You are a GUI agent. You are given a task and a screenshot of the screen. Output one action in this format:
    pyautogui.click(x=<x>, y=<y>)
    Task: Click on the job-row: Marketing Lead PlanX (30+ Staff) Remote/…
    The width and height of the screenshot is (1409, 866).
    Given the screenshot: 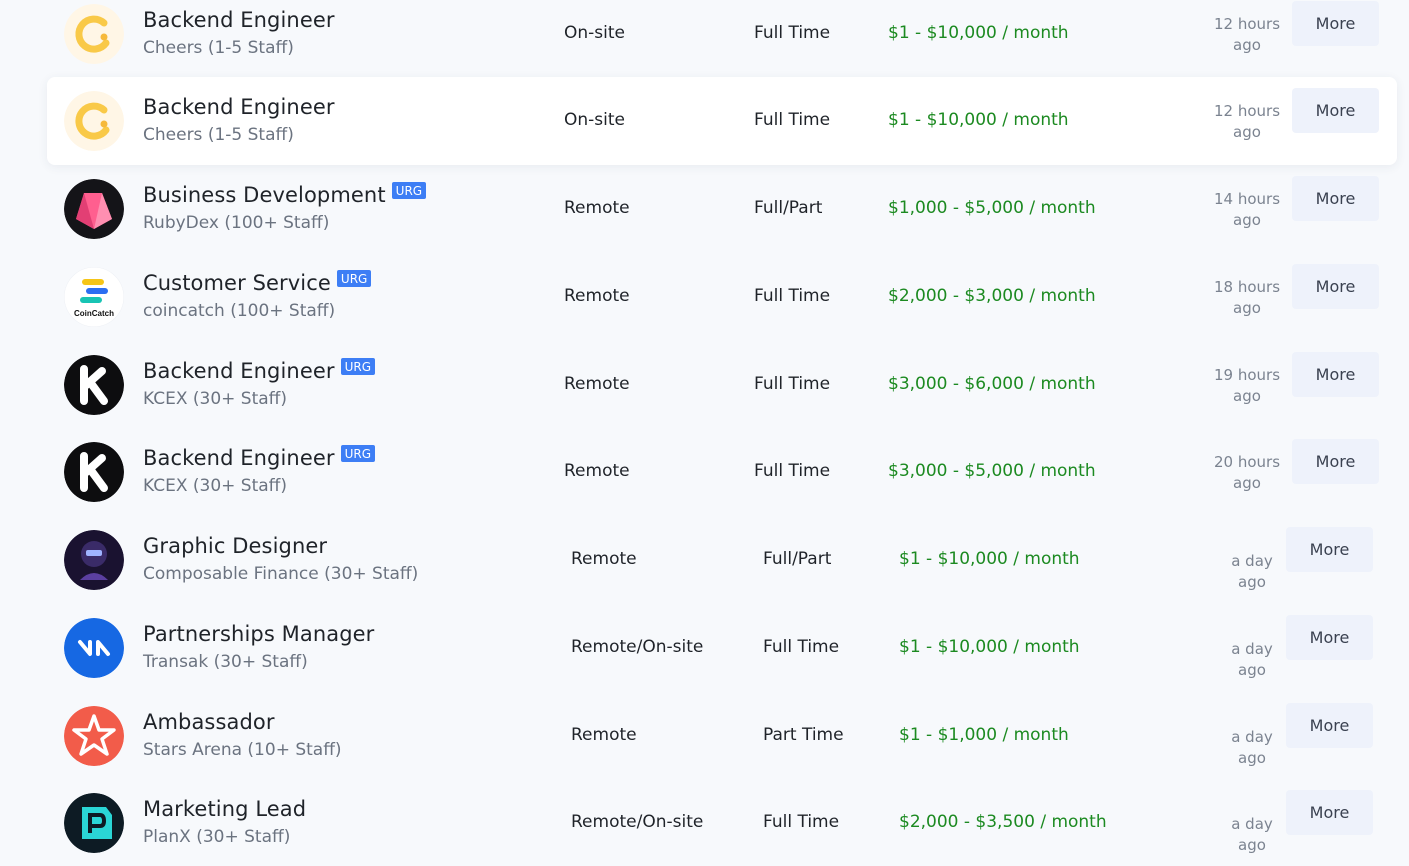 What is the action you would take?
    pyautogui.click(x=722, y=822)
    